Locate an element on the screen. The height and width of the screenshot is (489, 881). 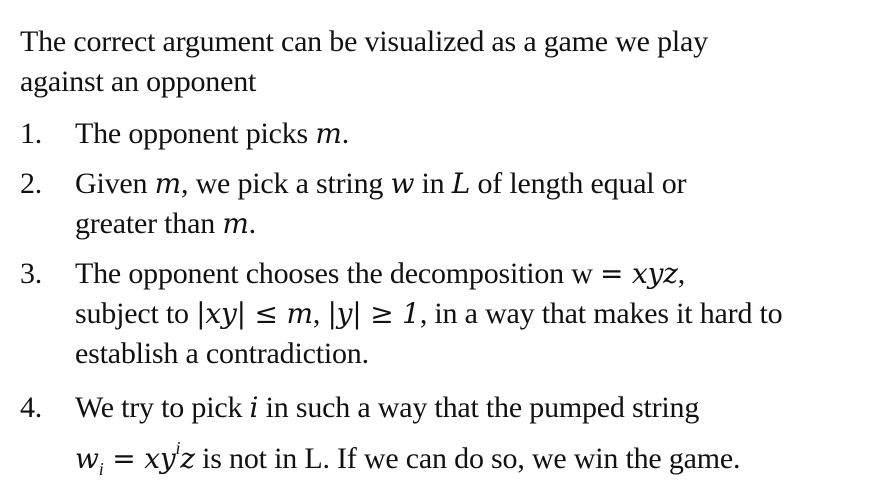
intro-line-2: against an opponent is located at coordinates (138, 81).